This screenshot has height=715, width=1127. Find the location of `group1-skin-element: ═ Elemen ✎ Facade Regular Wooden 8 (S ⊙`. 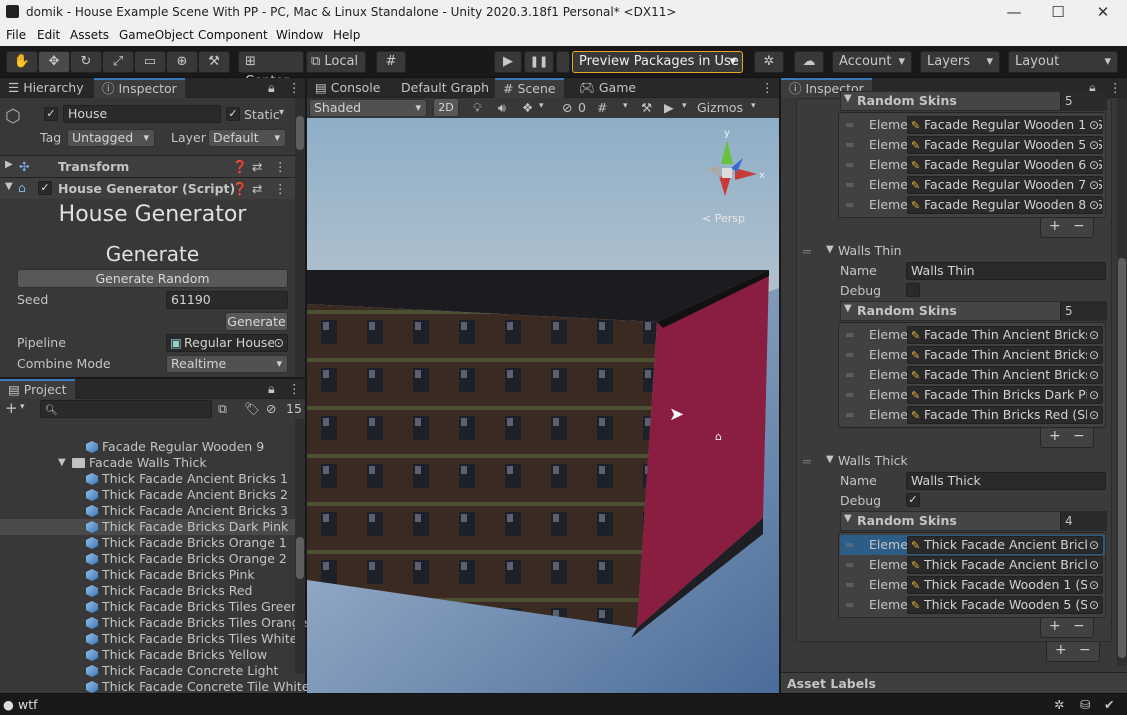

group1-skin-element: ═ Elemen ✎ Facade Regular Wooden 8 (S ⊙ is located at coordinates (972, 205).